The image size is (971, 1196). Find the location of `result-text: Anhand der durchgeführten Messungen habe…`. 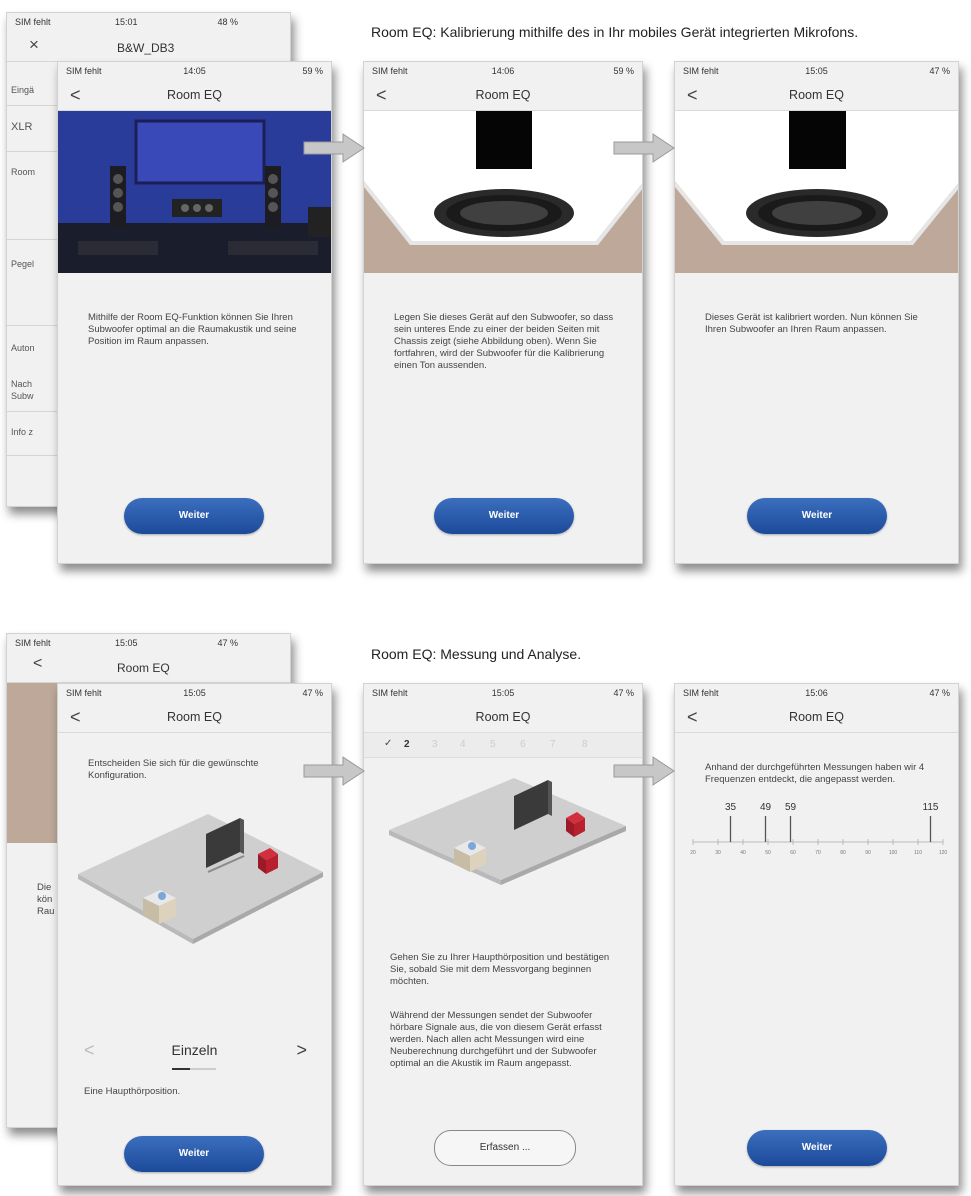

result-text: Anhand der durchgeführten Messungen habe… is located at coordinates (815, 773).